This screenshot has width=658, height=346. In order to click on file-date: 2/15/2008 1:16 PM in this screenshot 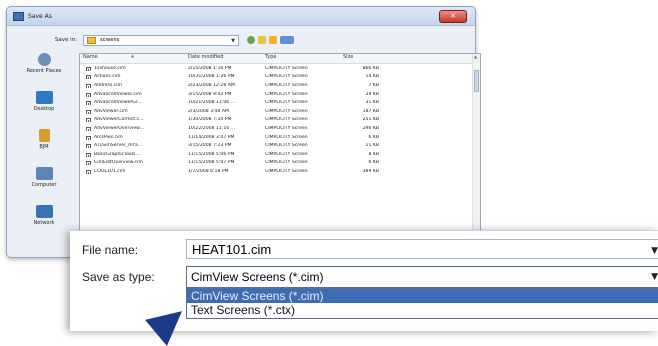, I will do `click(210, 68)`.